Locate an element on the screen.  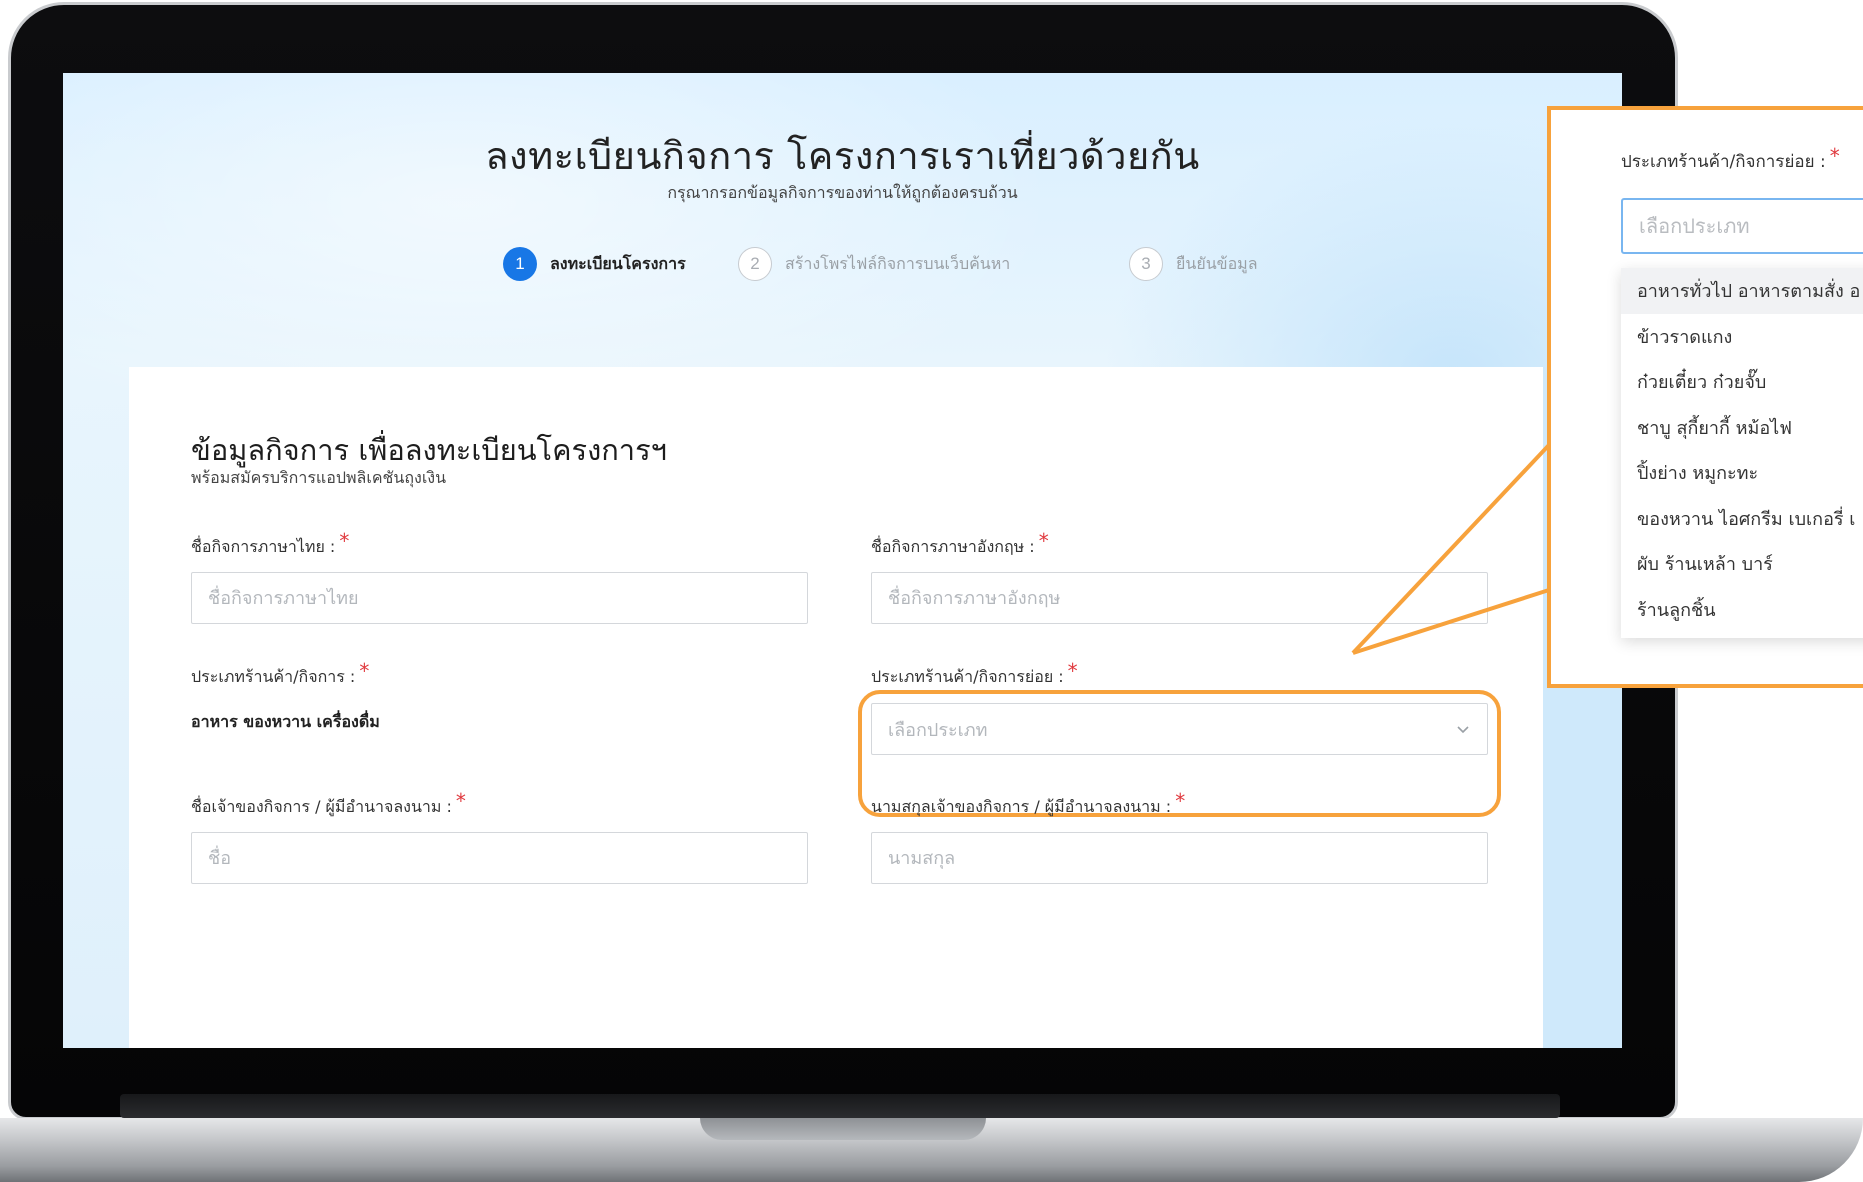
owner-first-name-input is located at coordinates (499, 858).